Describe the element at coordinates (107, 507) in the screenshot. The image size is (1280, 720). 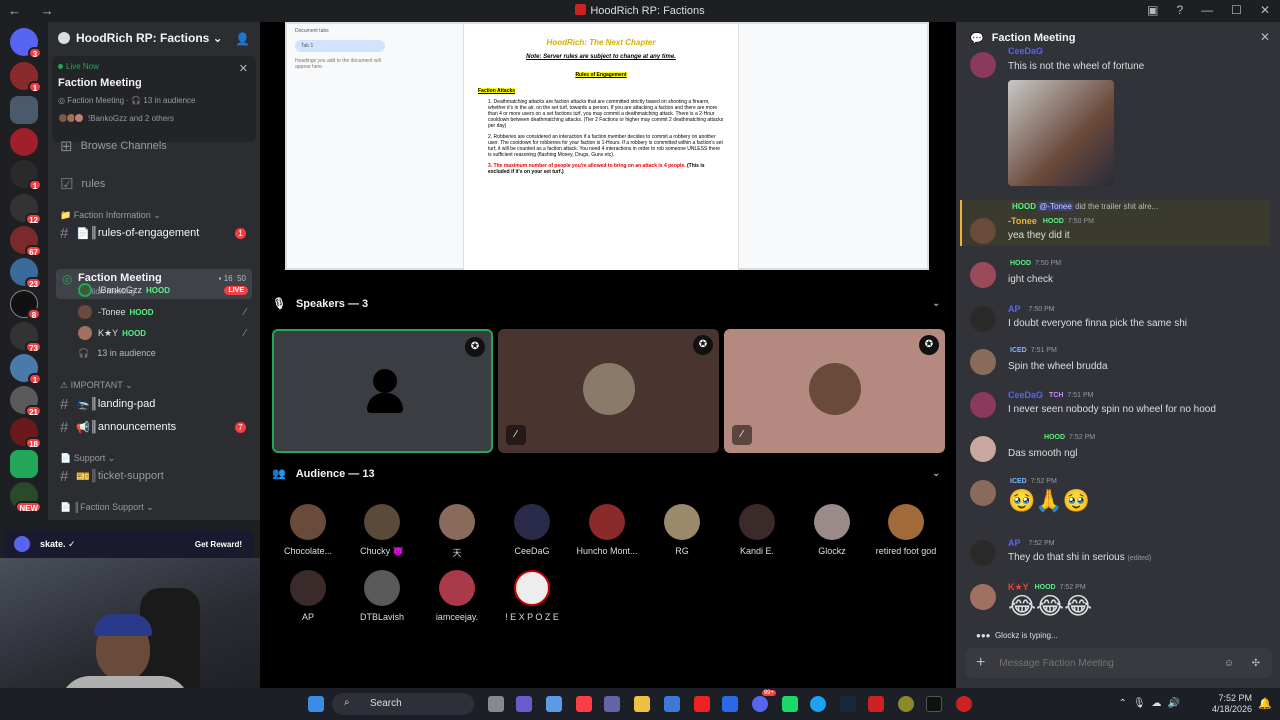
I see `category-faction-support: 📄 ║Faction Support ⌄` at that location.